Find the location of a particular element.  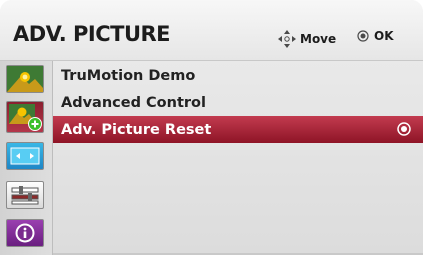

sidebar-item-info is located at coordinates (25, 233).